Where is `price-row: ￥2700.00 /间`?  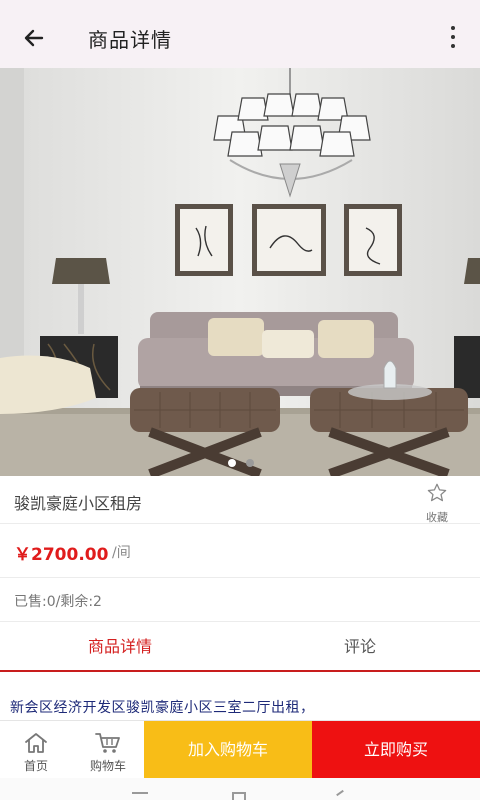
price-row: ￥2700.00 /间 is located at coordinates (240, 551).